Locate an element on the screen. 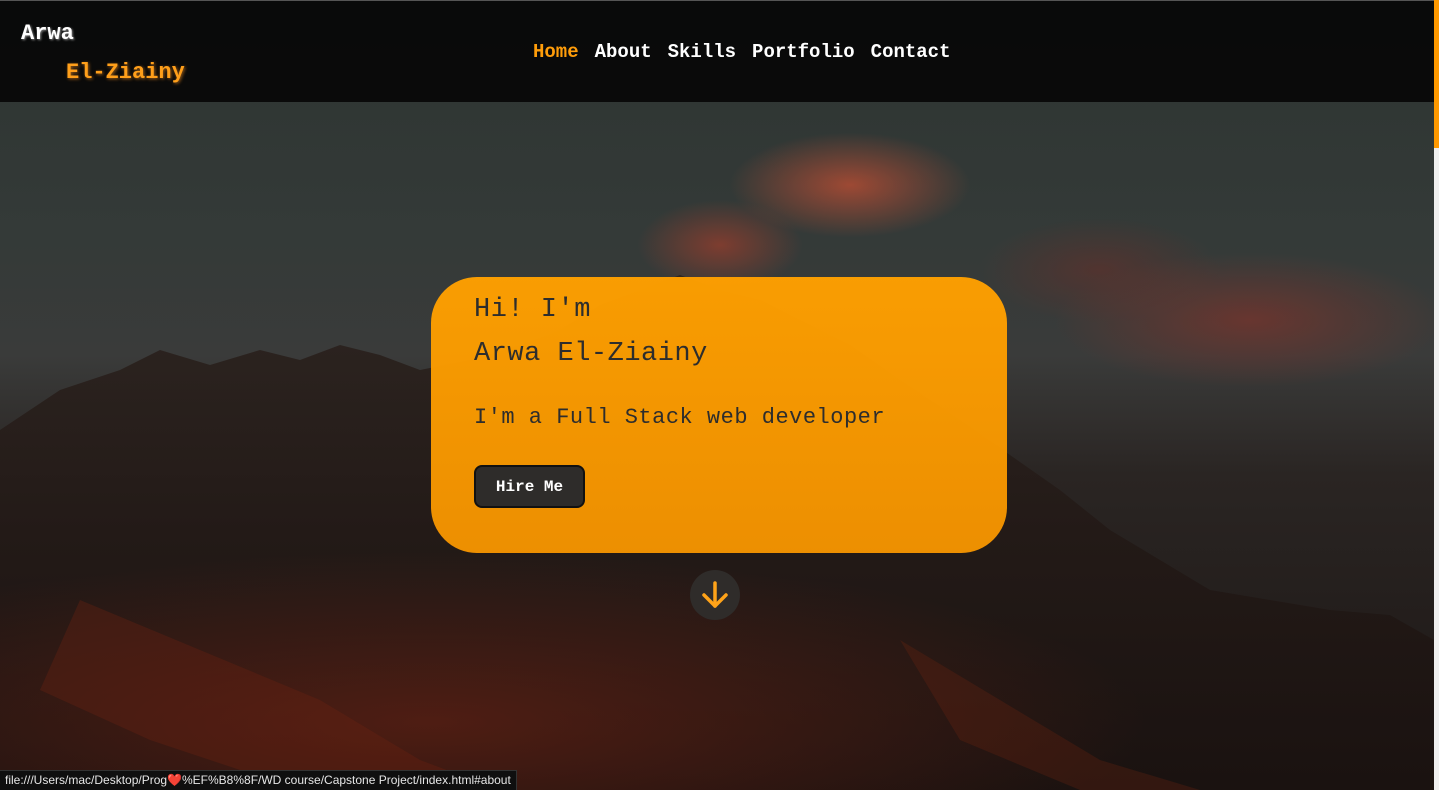 Image resolution: width=1439 pixels, height=790 pixels. nav-link-about: About is located at coordinates (623, 52).